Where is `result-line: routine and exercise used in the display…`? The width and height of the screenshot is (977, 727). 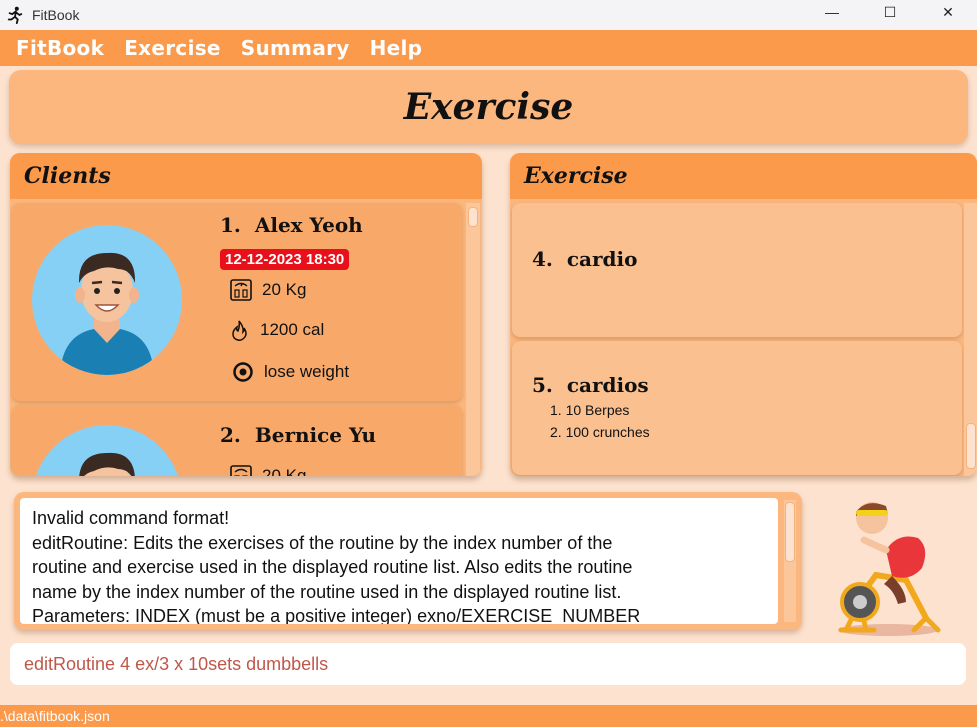 result-line: routine and exercise used in the display… is located at coordinates (332, 567).